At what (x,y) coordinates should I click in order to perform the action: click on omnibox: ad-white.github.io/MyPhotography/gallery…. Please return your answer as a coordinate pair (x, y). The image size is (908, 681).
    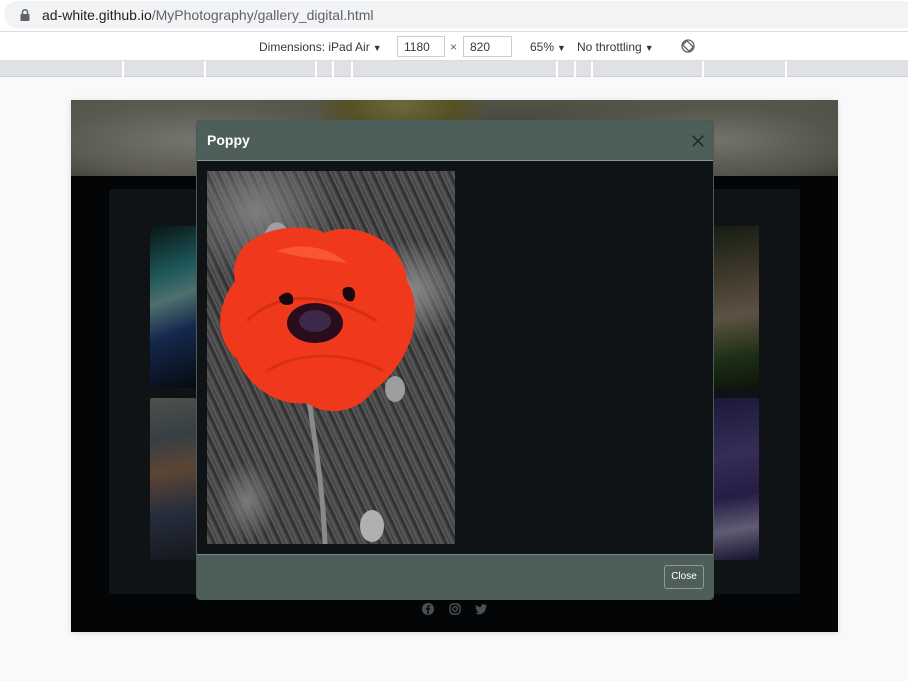
    Looking at the image, I should click on (456, 14).